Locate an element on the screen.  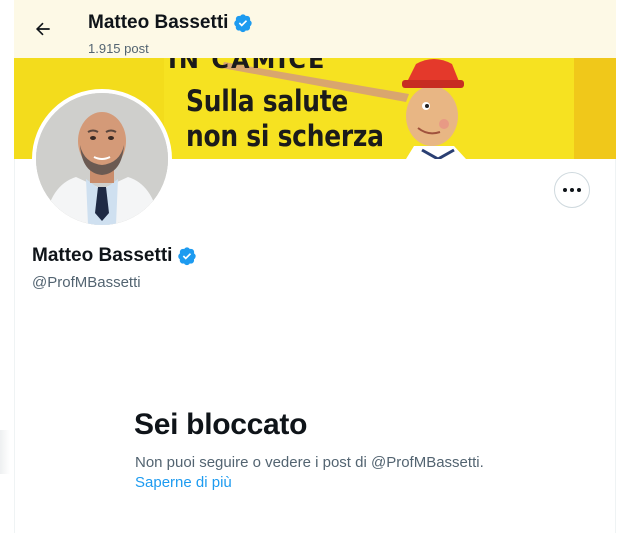
header-name: Matteo Bassetti is located at coordinates (158, 22).